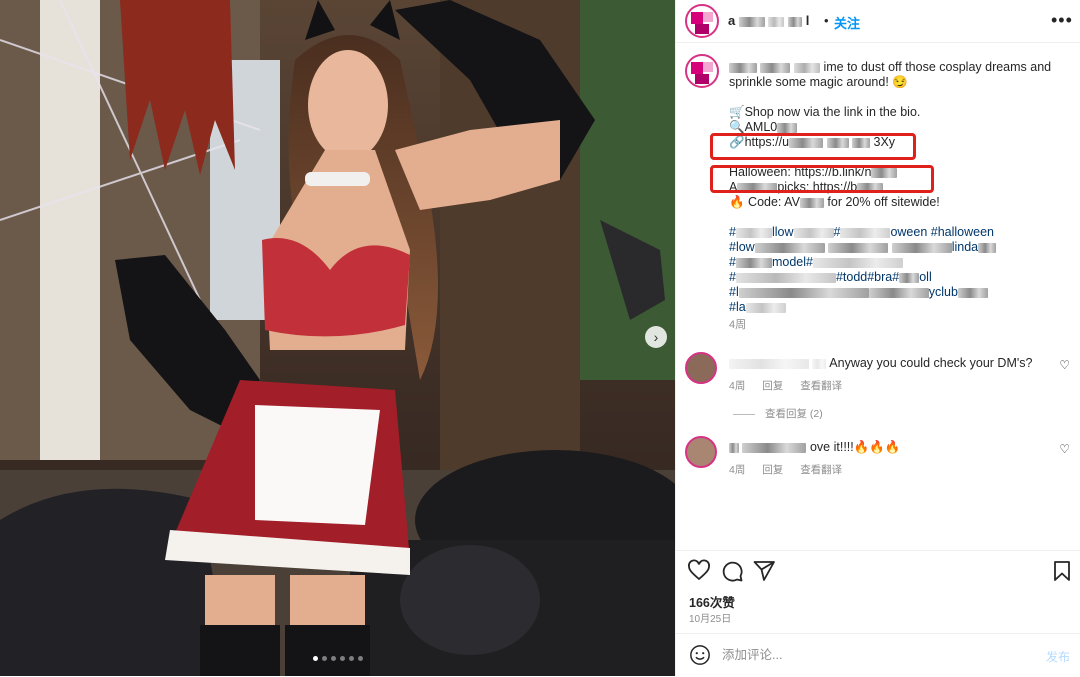 Image resolution: width=1080 pixels, height=677 pixels. Describe the element at coordinates (1062, 571) in the screenshot. I see `bookmark-icon` at that location.